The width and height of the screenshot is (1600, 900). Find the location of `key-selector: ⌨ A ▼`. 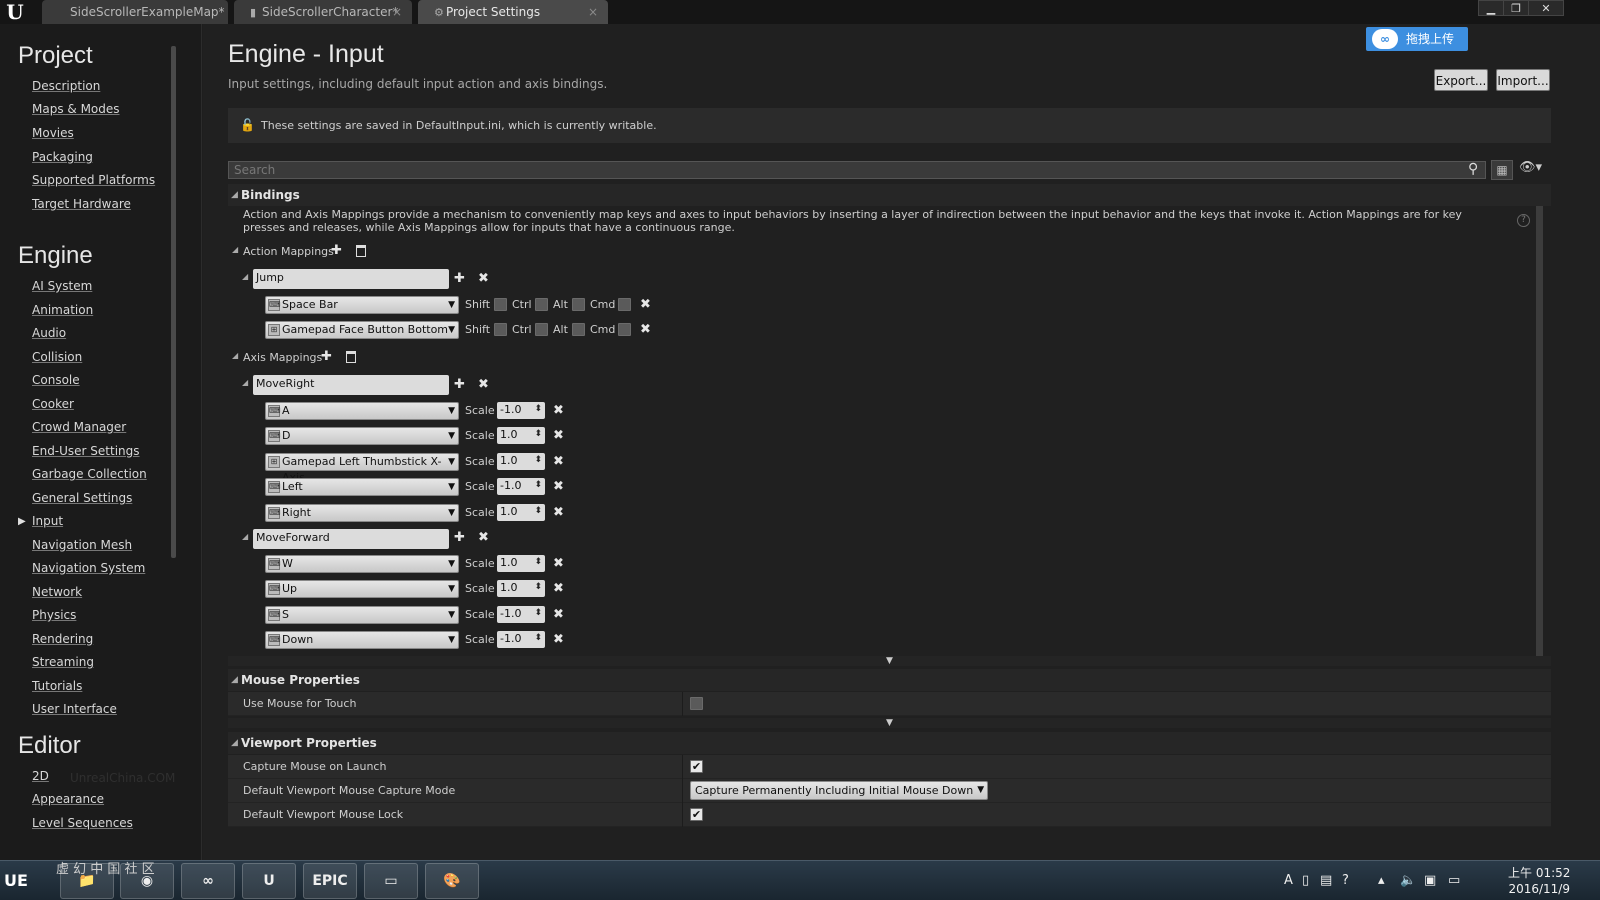

key-selector: ⌨ A ▼ is located at coordinates (362, 411).